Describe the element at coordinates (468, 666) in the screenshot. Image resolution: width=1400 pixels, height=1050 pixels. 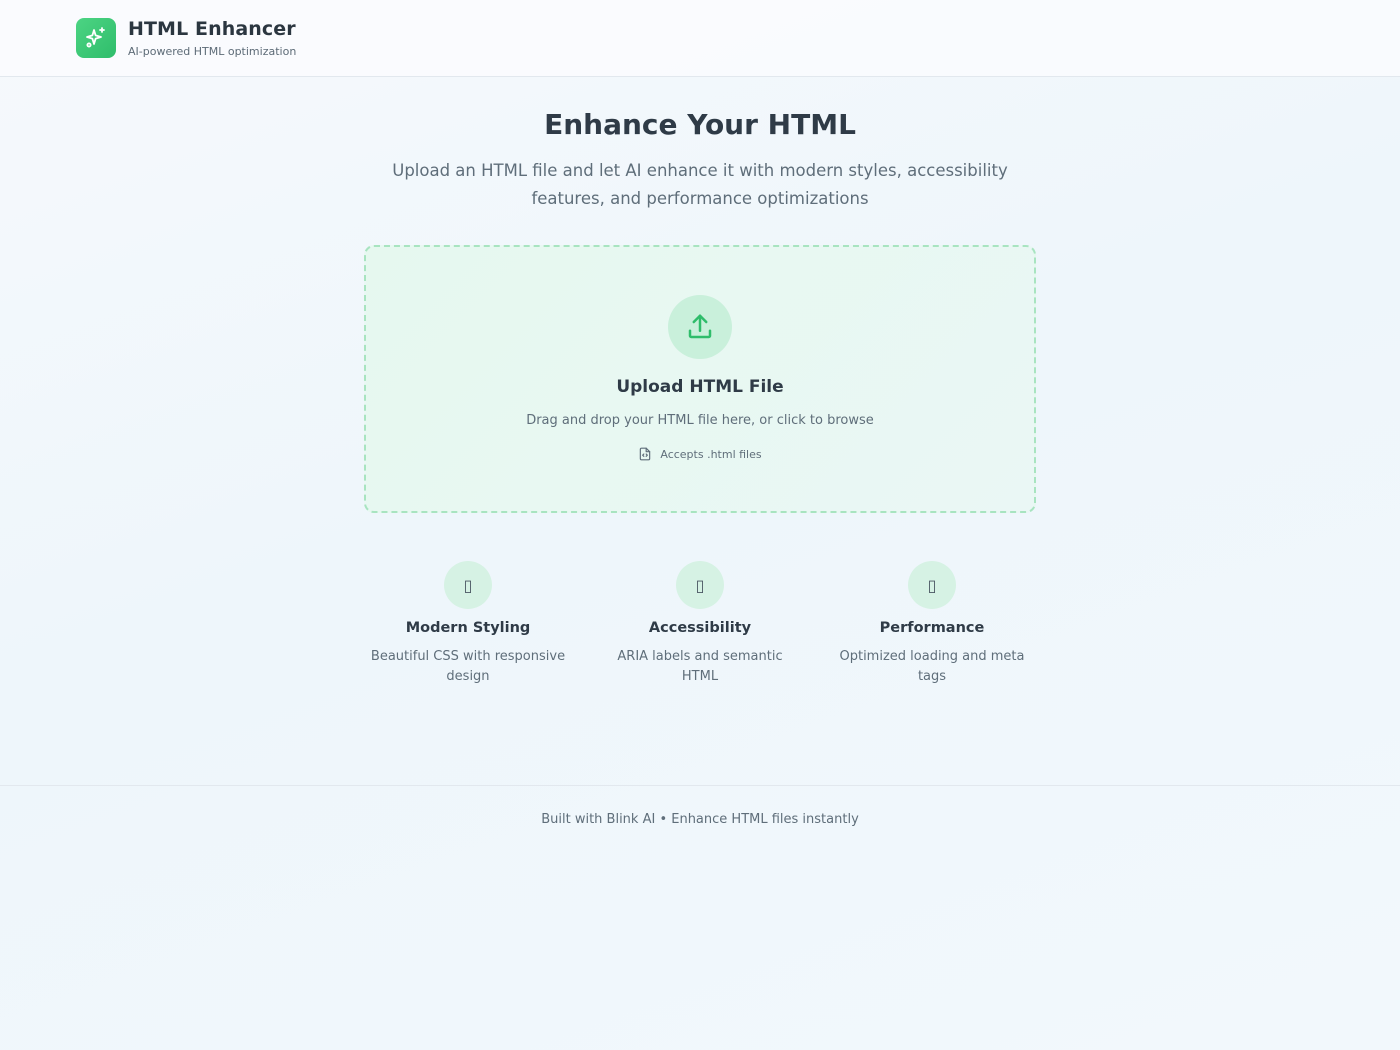
I see `feature-description: Beautiful CSS with responsive design` at that location.